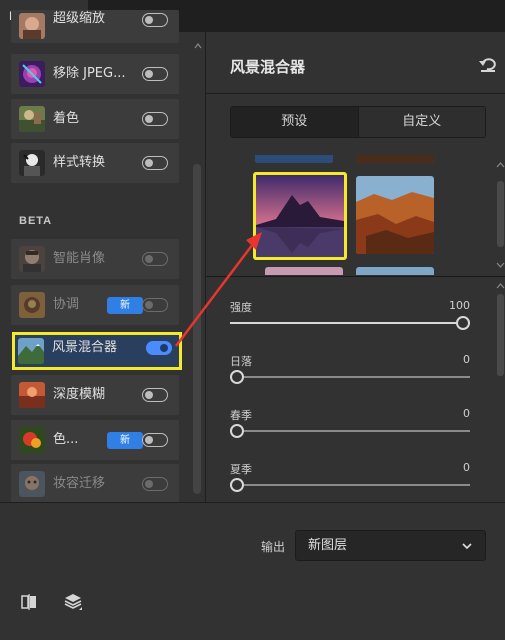 The width and height of the screenshot is (505, 640). What do you see at coordinates (328, 545) in the screenshot?
I see `output-select-value: 新图层` at bounding box center [328, 545].